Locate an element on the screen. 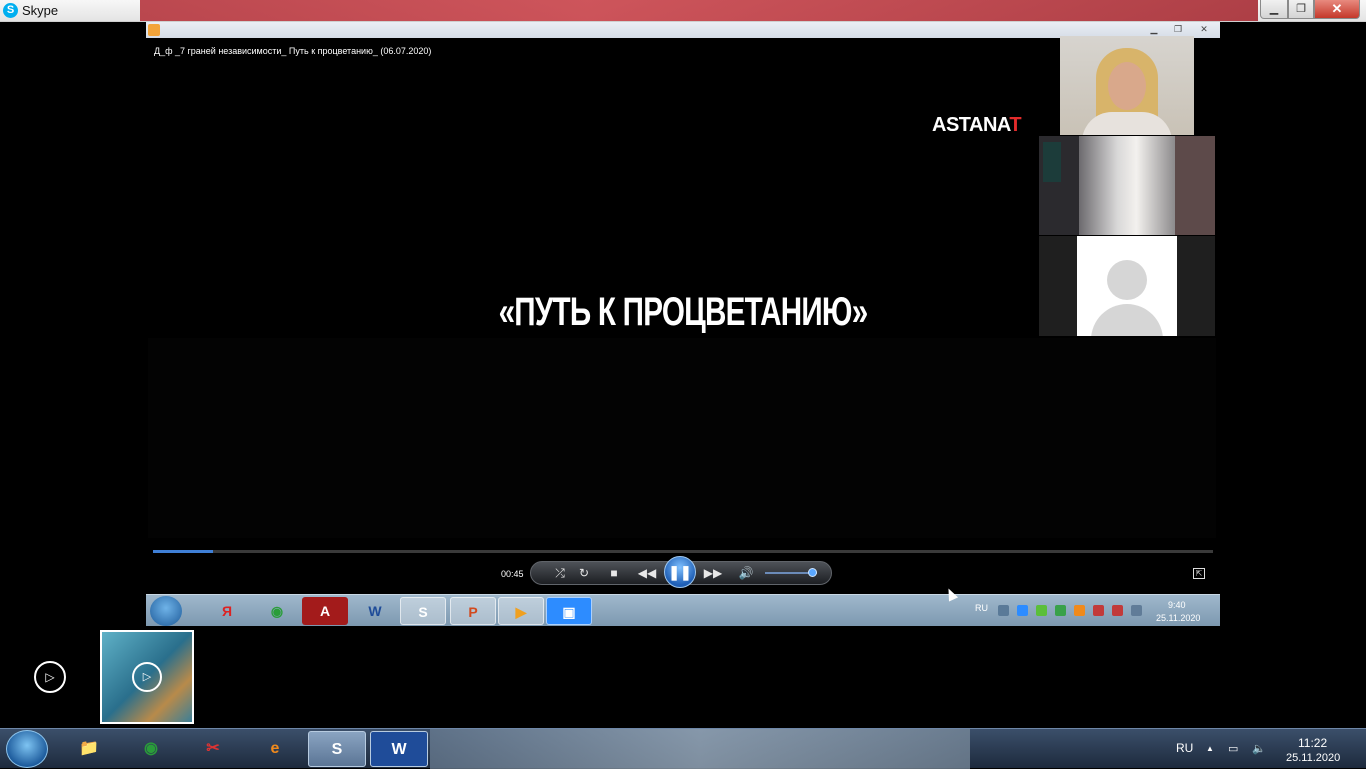 The width and height of the screenshot is (1366, 769). close-icon: ✕ is located at coordinates (1337, 8).